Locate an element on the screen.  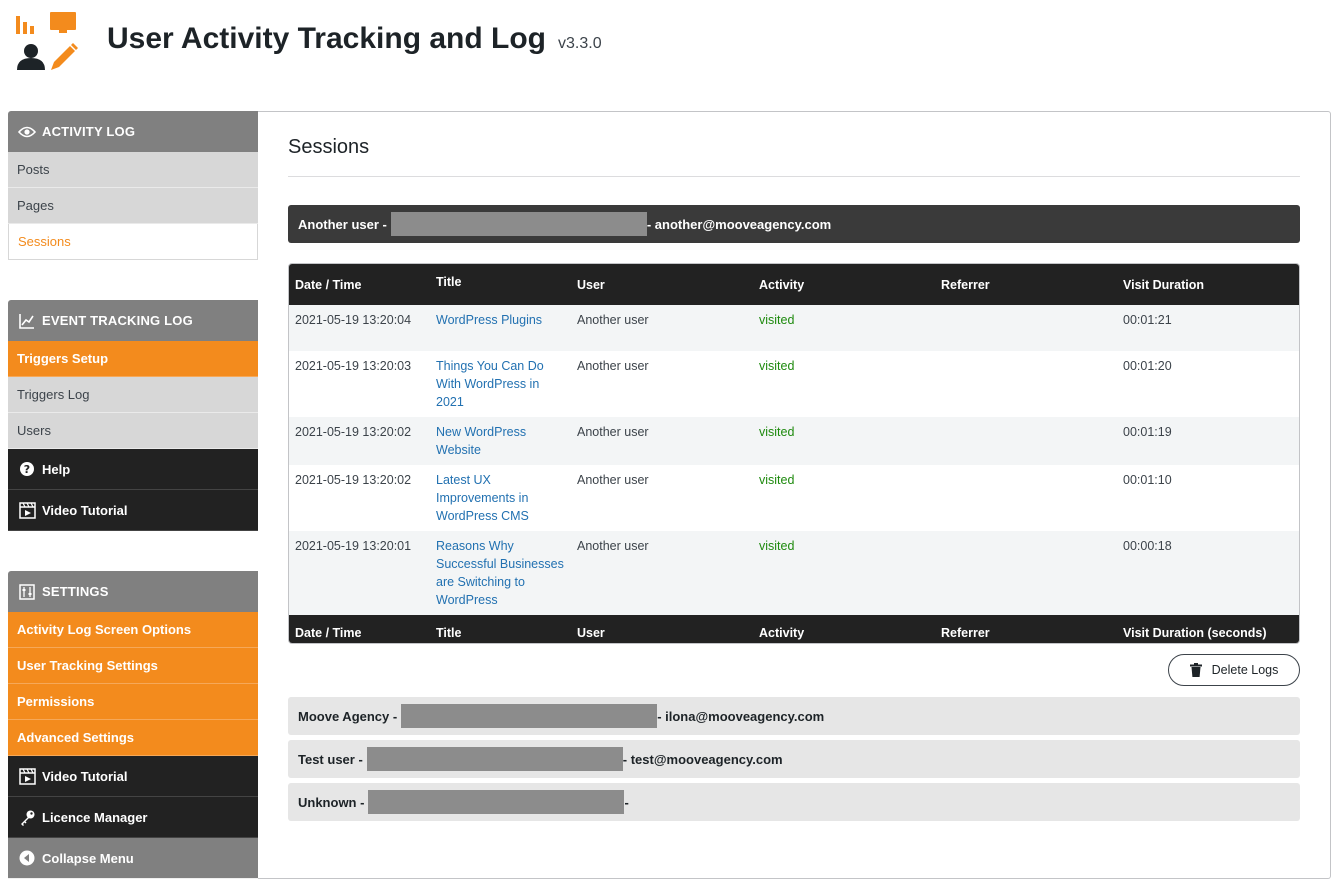
foot-date-time: Date / Time is located at coordinates (328, 633).